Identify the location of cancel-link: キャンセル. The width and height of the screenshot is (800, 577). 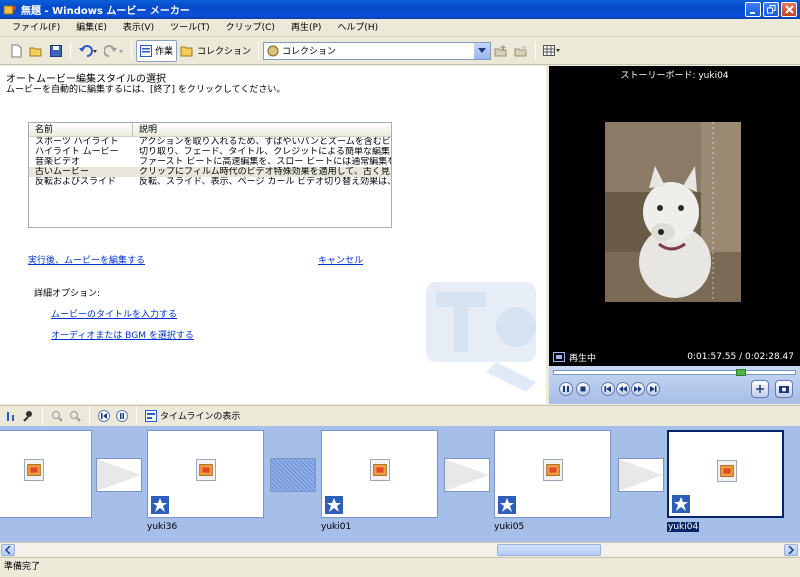
(340, 259).